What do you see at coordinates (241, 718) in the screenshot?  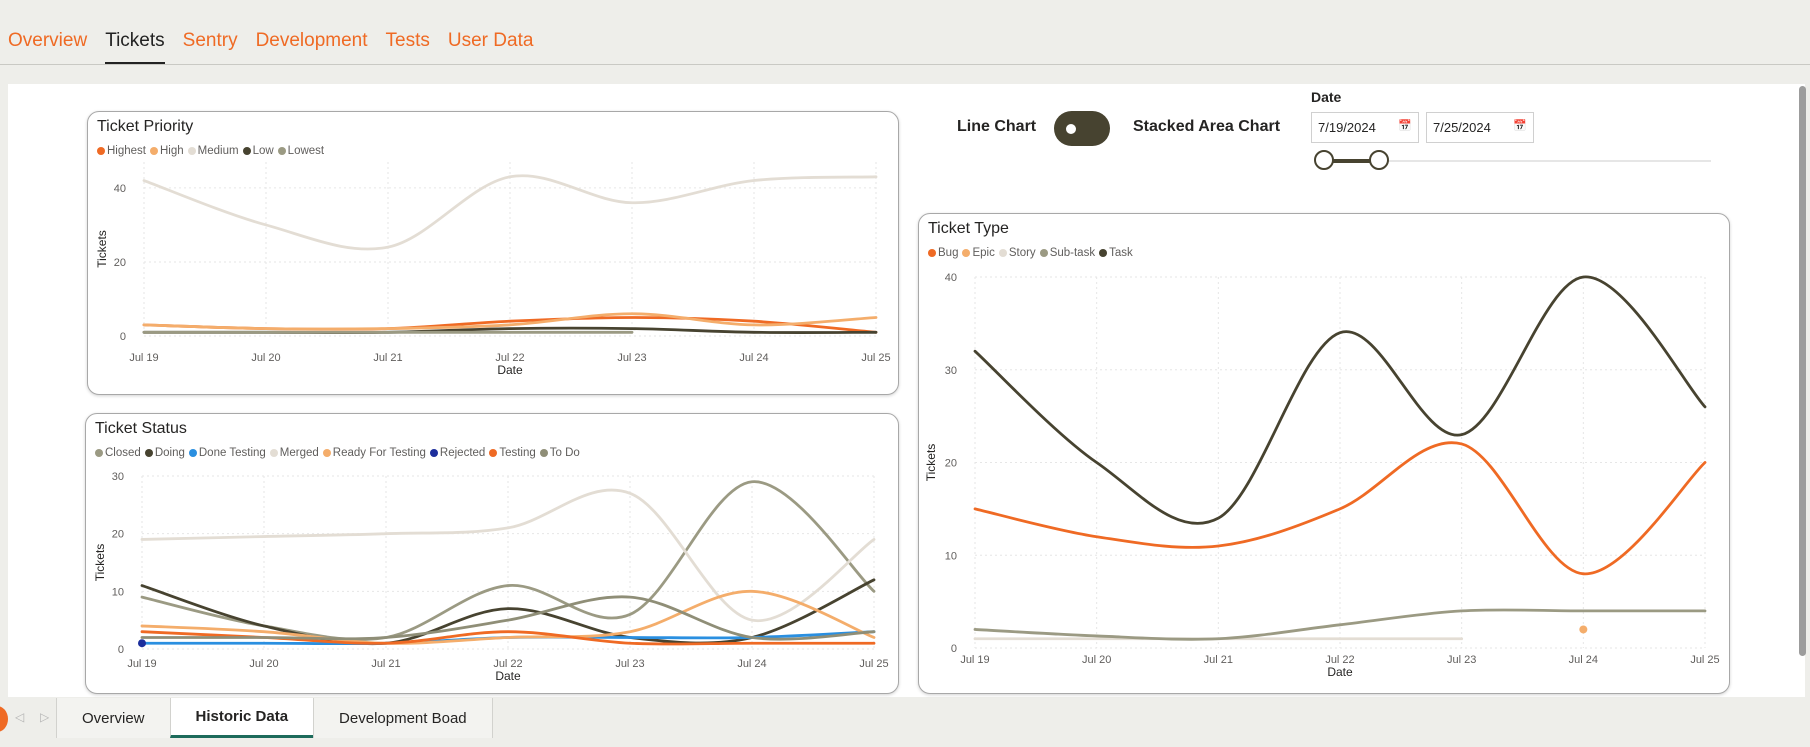 I see `page-tab-historic-data: Historic Data` at bounding box center [241, 718].